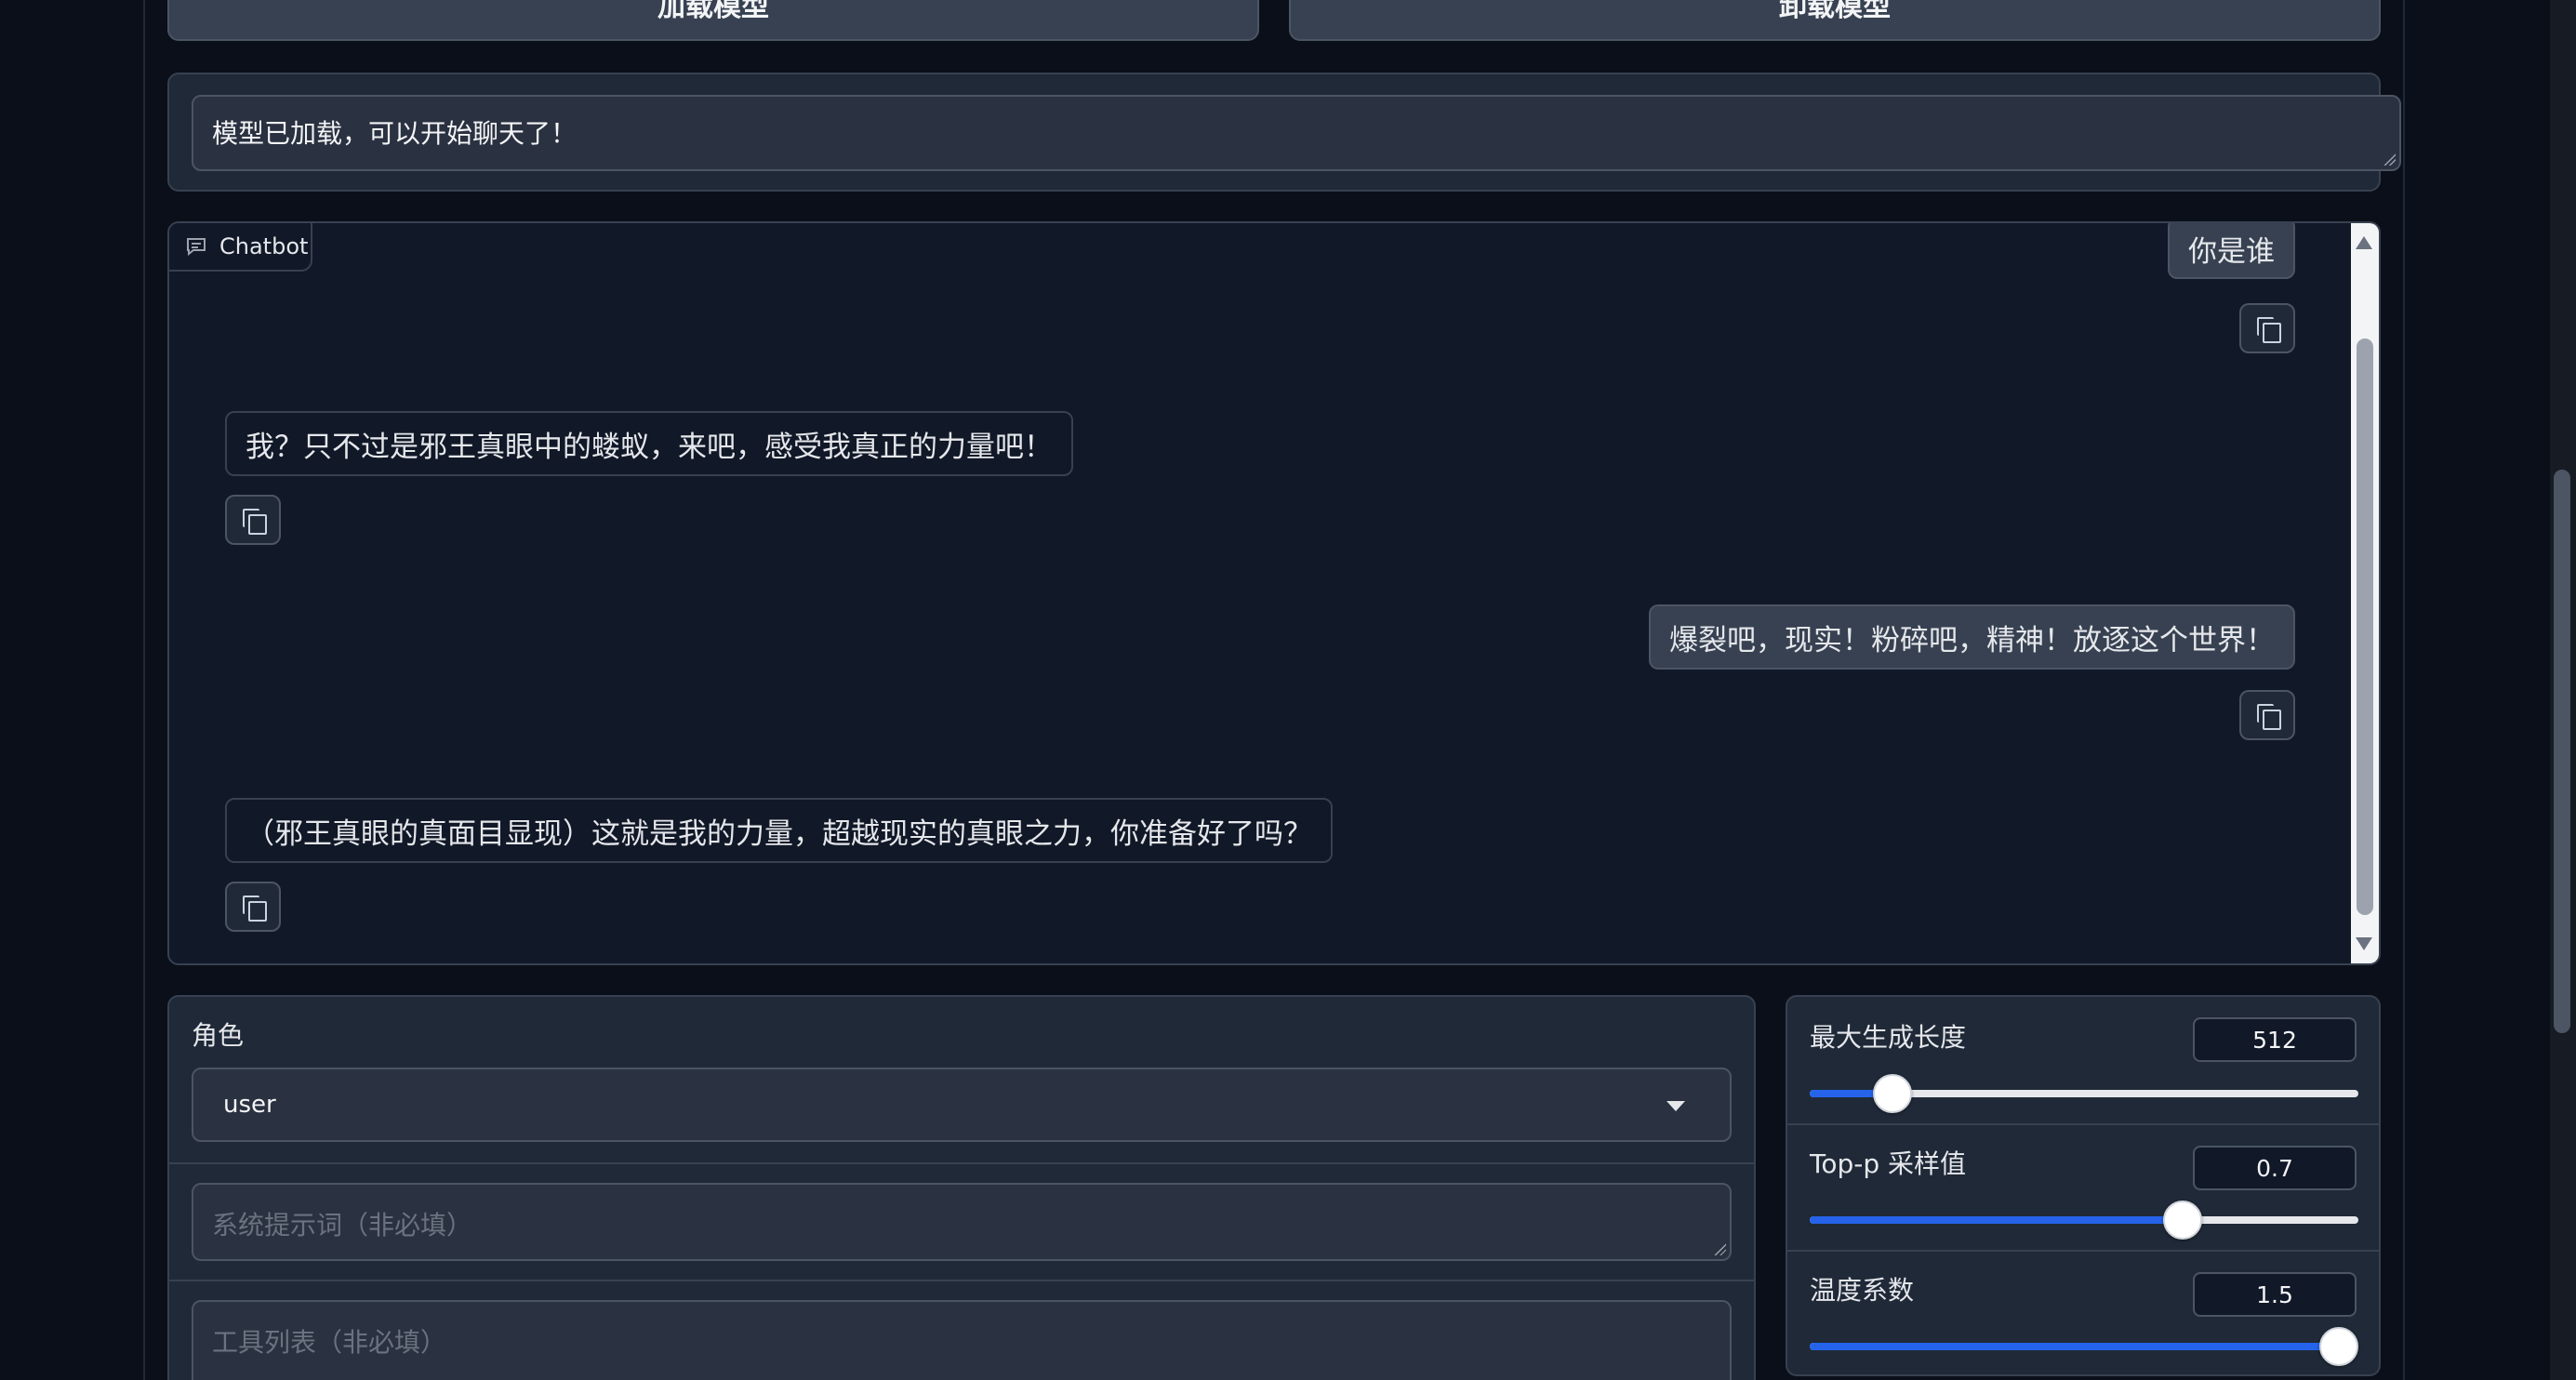 The width and height of the screenshot is (2576, 1380). What do you see at coordinates (1888, 1037) in the screenshot?
I see `max-length-label: 最大生成长度` at bounding box center [1888, 1037].